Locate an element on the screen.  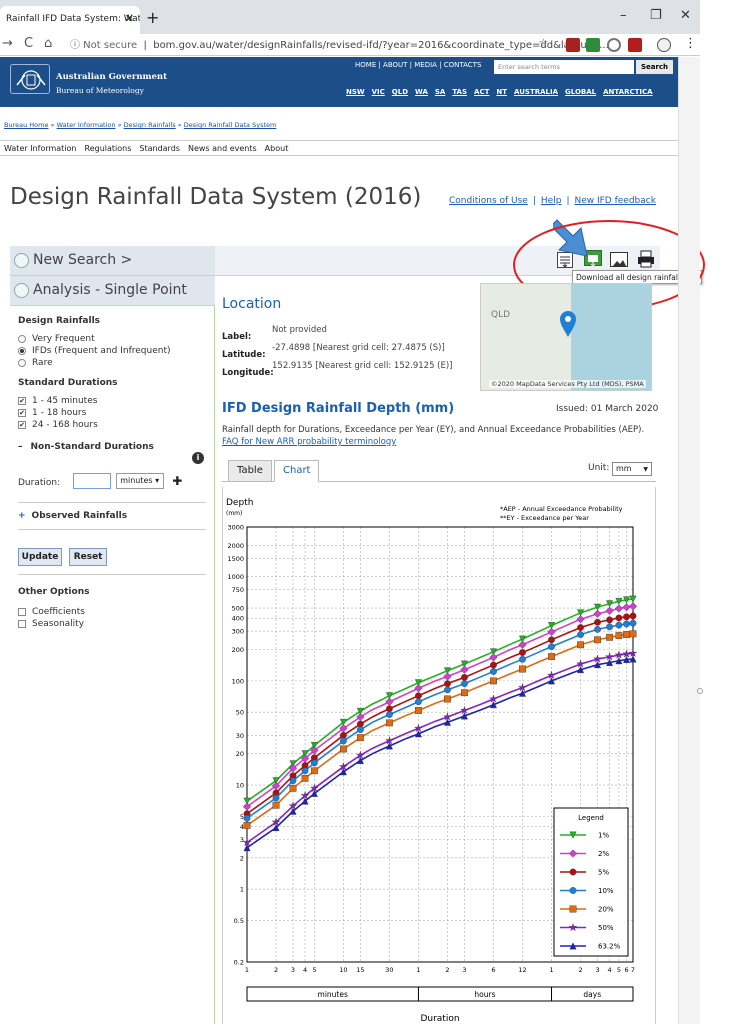
page-link: Help is located at coordinates (551, 201).